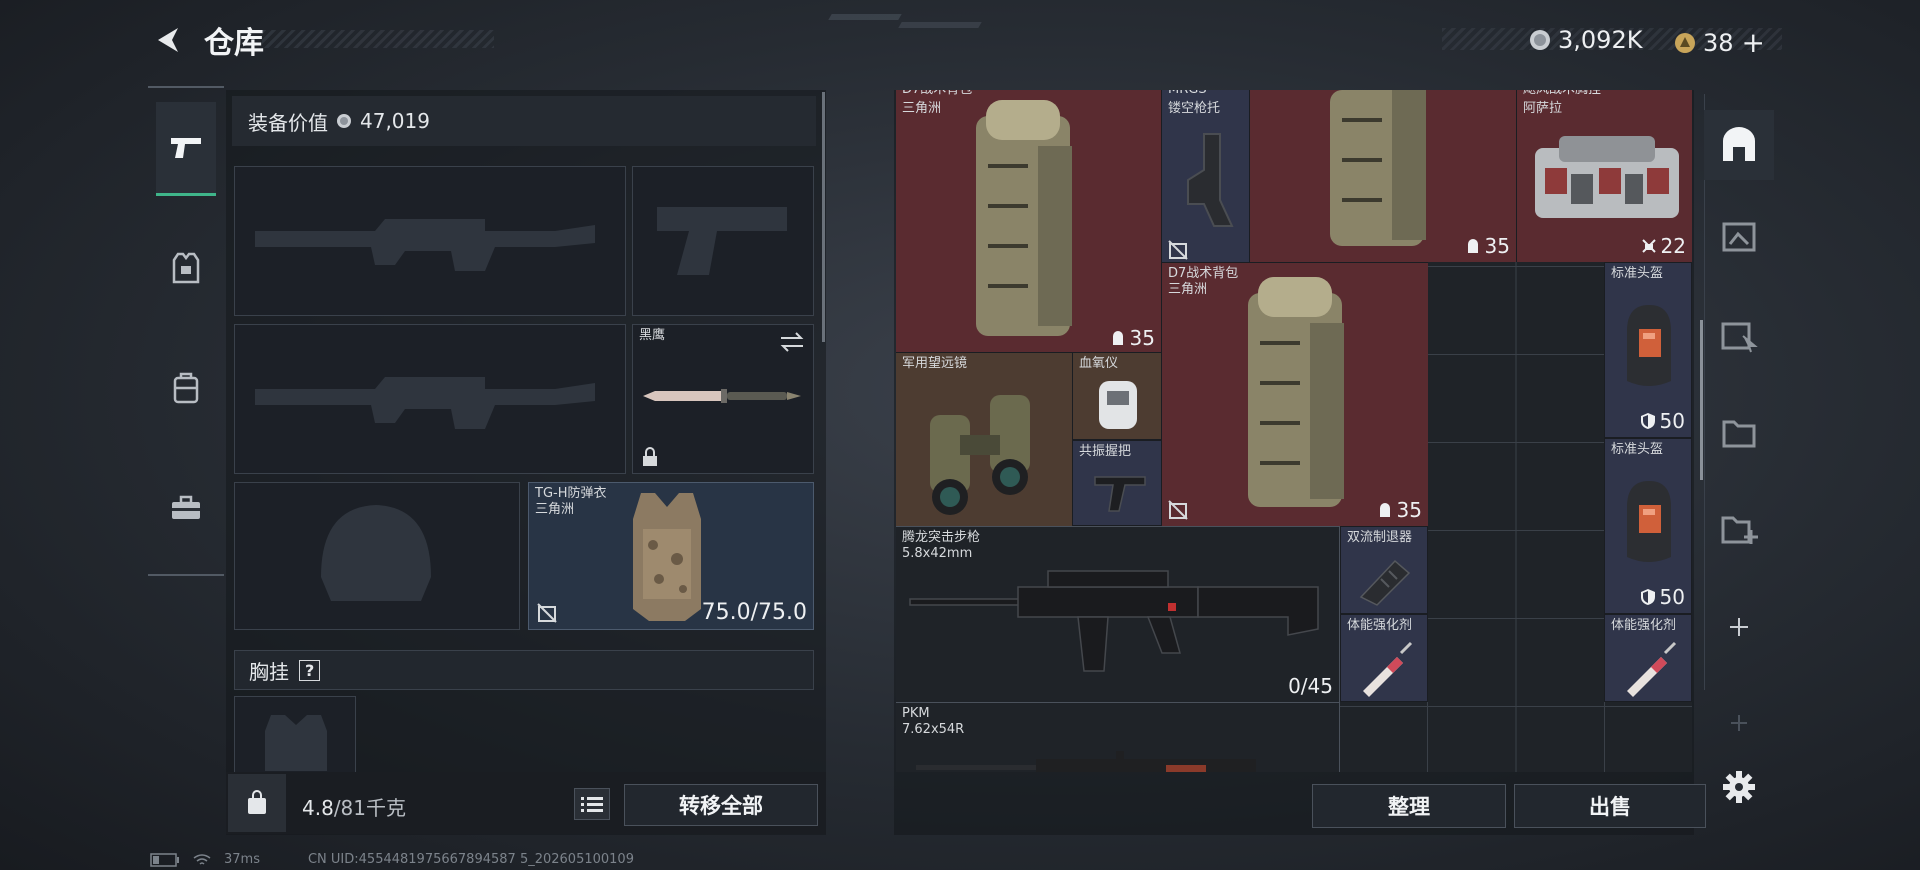 The width and height of the screenshot is (1920, 870). I want to click on add-premium-button: +, so click(1753, 42).